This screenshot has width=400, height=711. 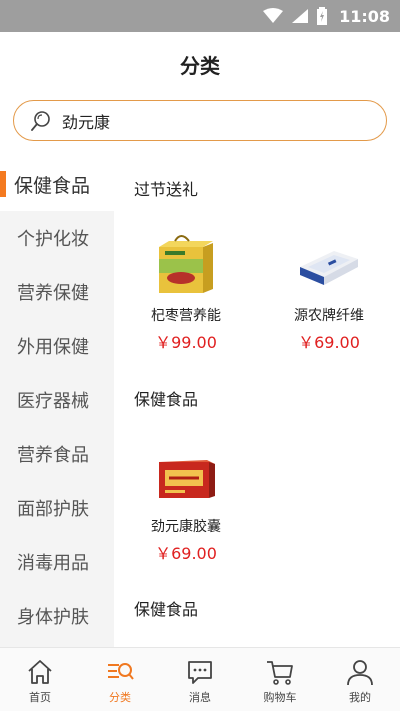 I want to click on bottom-tab-bar: 首页 分类 消息 购物车 我的, so click(x=200, y=679).